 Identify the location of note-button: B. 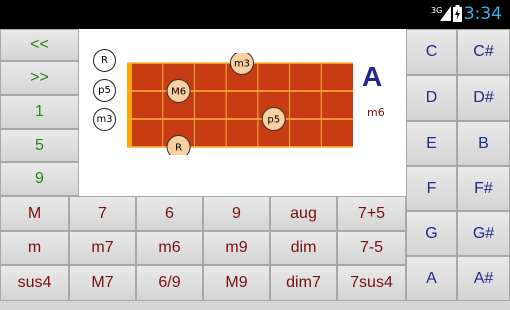
(483, 143).